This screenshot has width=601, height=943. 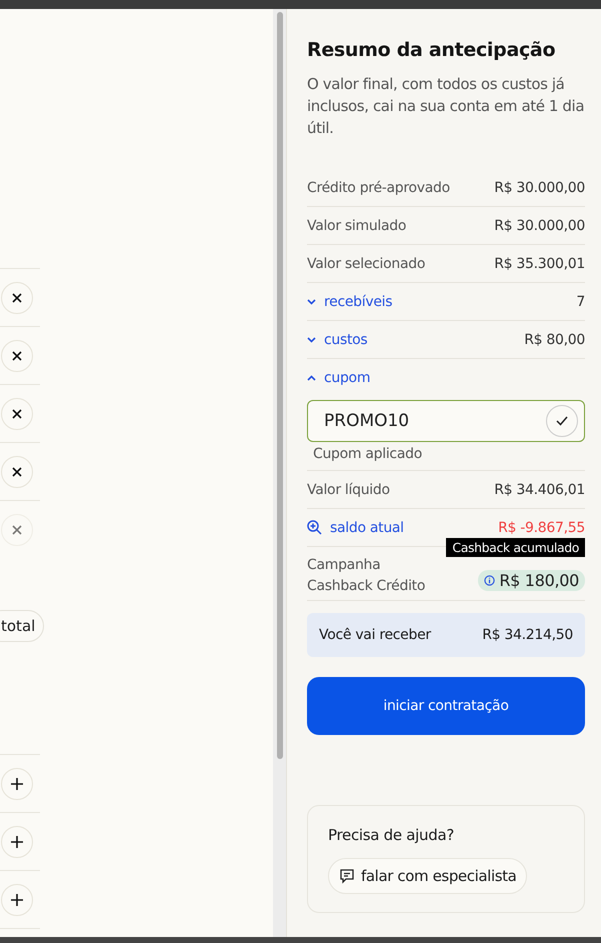 What do you see at coordinates (428, 876) in the screenshot?
I see `specialist-button: falar com especialista` at bounding box center [428, 876].